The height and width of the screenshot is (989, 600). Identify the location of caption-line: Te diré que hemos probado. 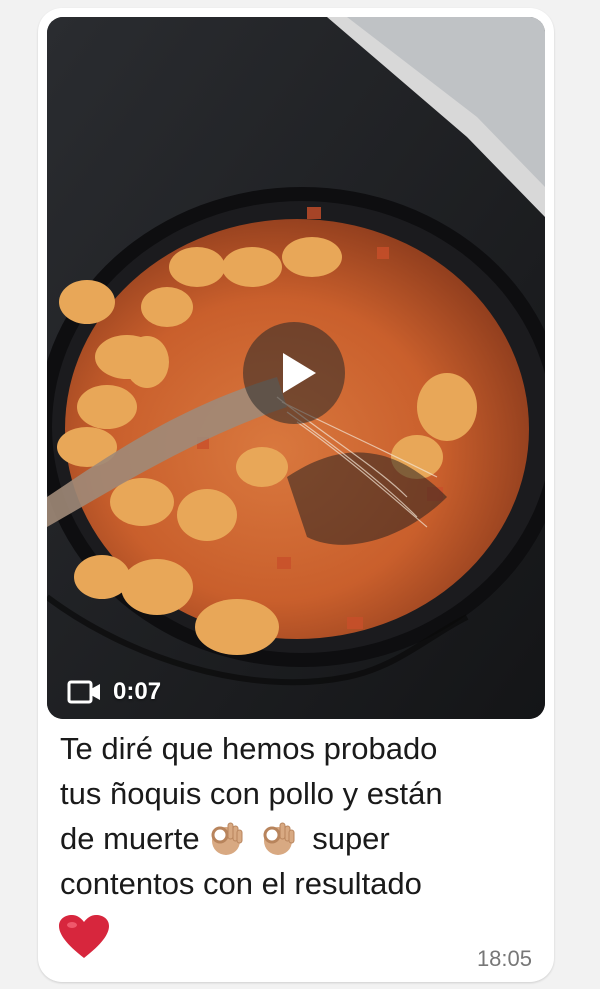
(249, 748).